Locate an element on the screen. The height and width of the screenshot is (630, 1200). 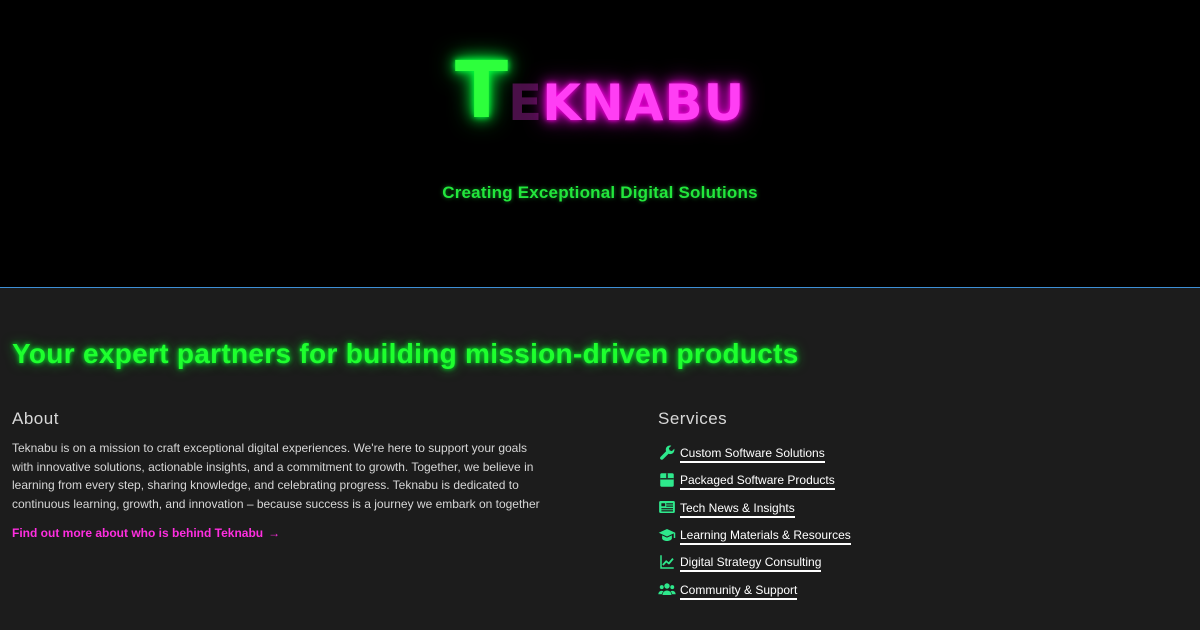
service-link-tech-news: Tech News & Insights is located at coordinates (737, 509).